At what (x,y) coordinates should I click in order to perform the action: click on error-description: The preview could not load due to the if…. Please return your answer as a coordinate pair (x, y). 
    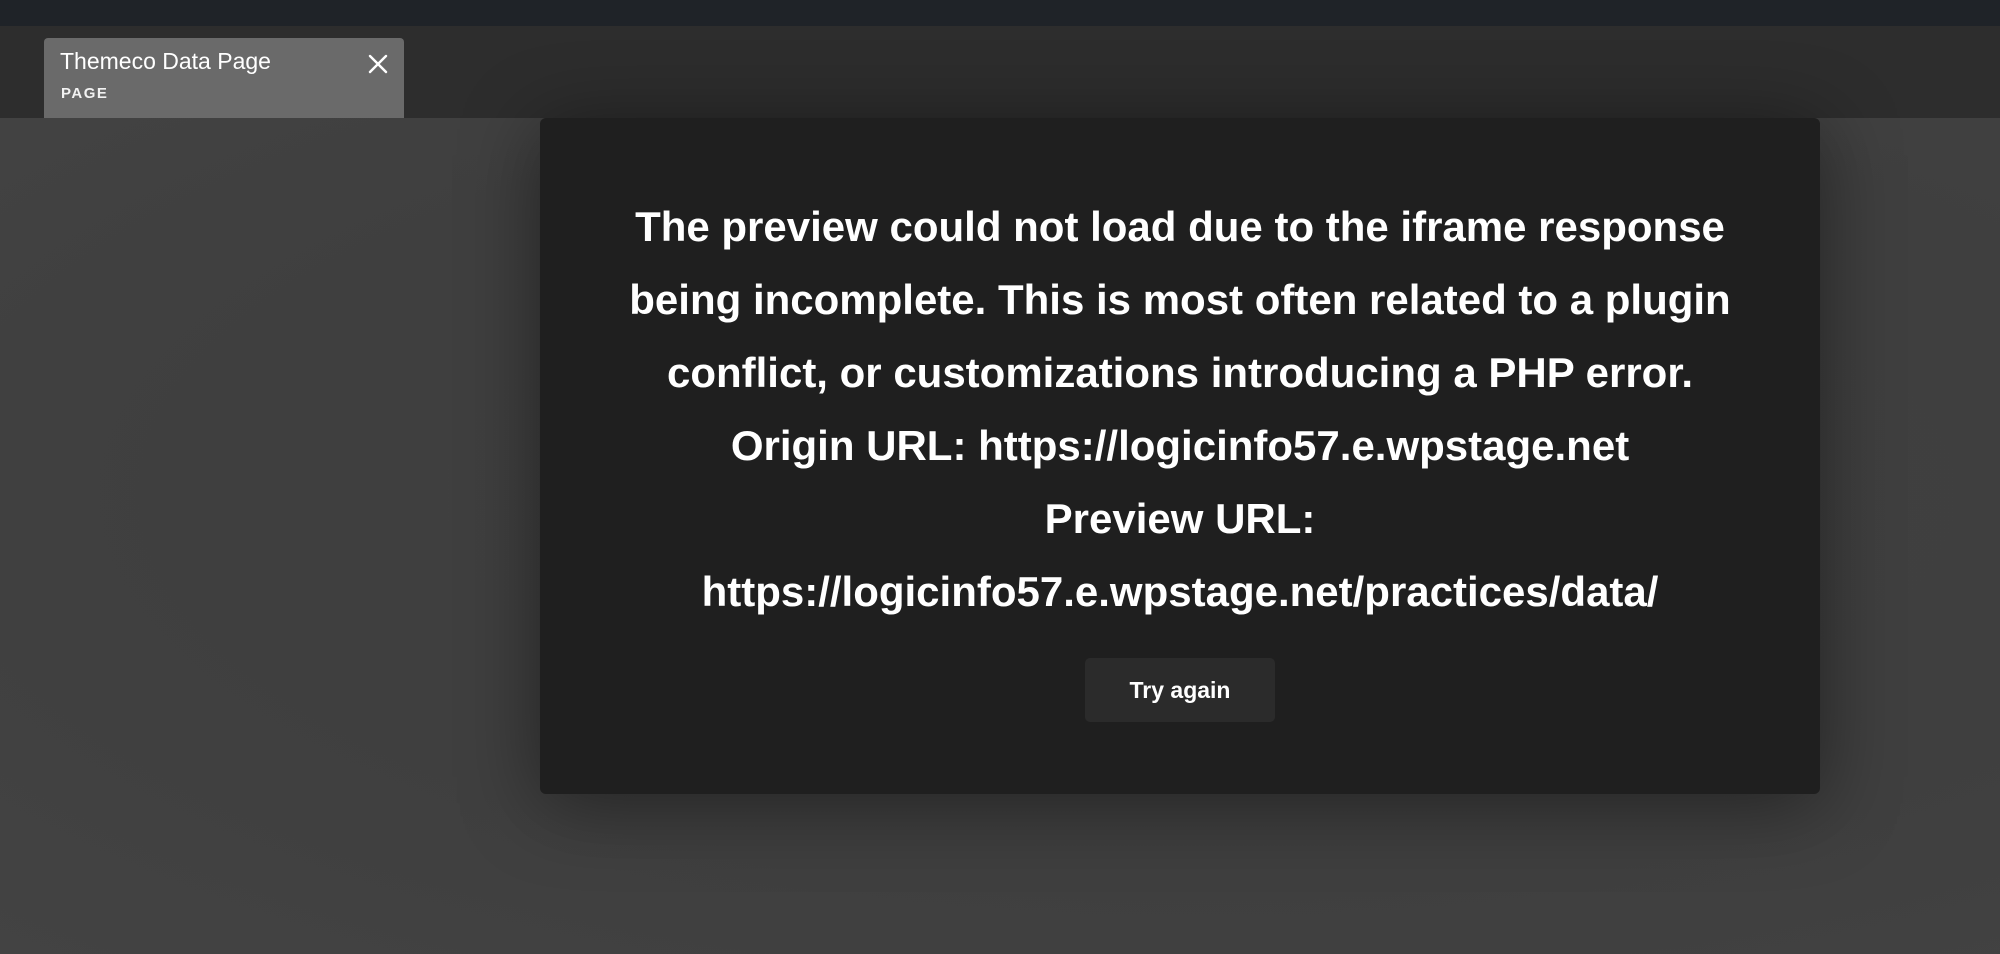
    Looking at the image, I should click on (1180, 299).